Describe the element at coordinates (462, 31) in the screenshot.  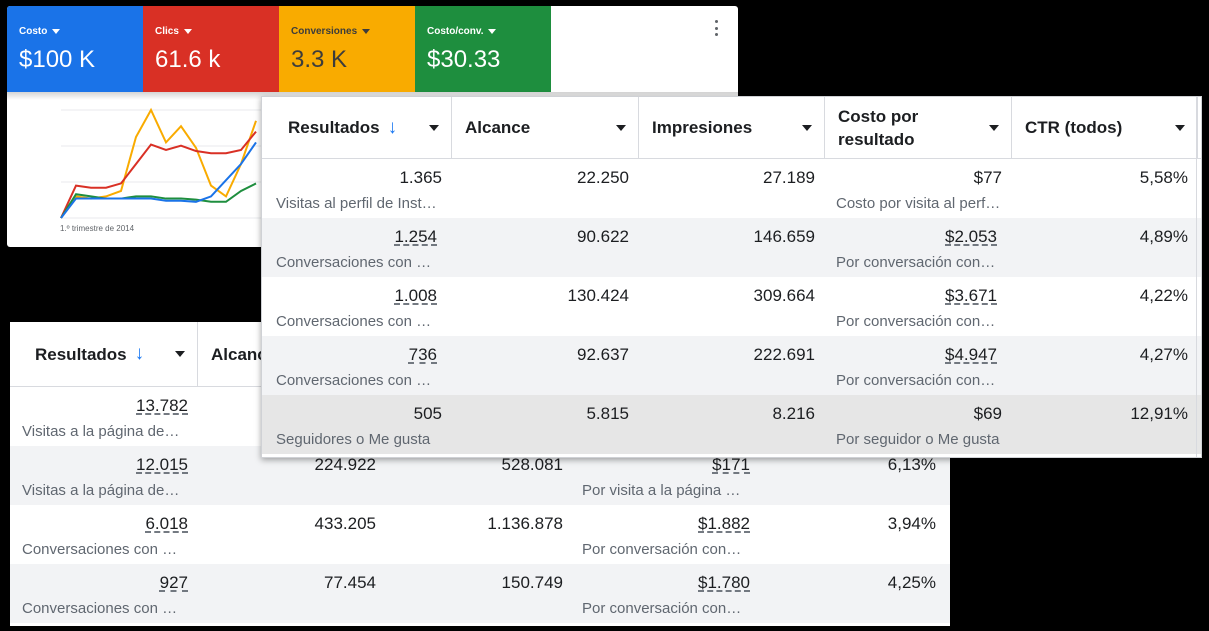
I see `metric-label: Costo/conv.` at that location.